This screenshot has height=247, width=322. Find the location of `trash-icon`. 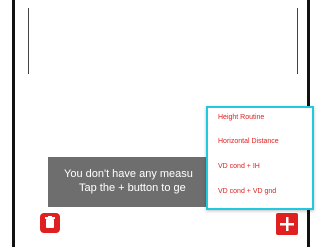

trash-icon is located at coordinates (50, 222).